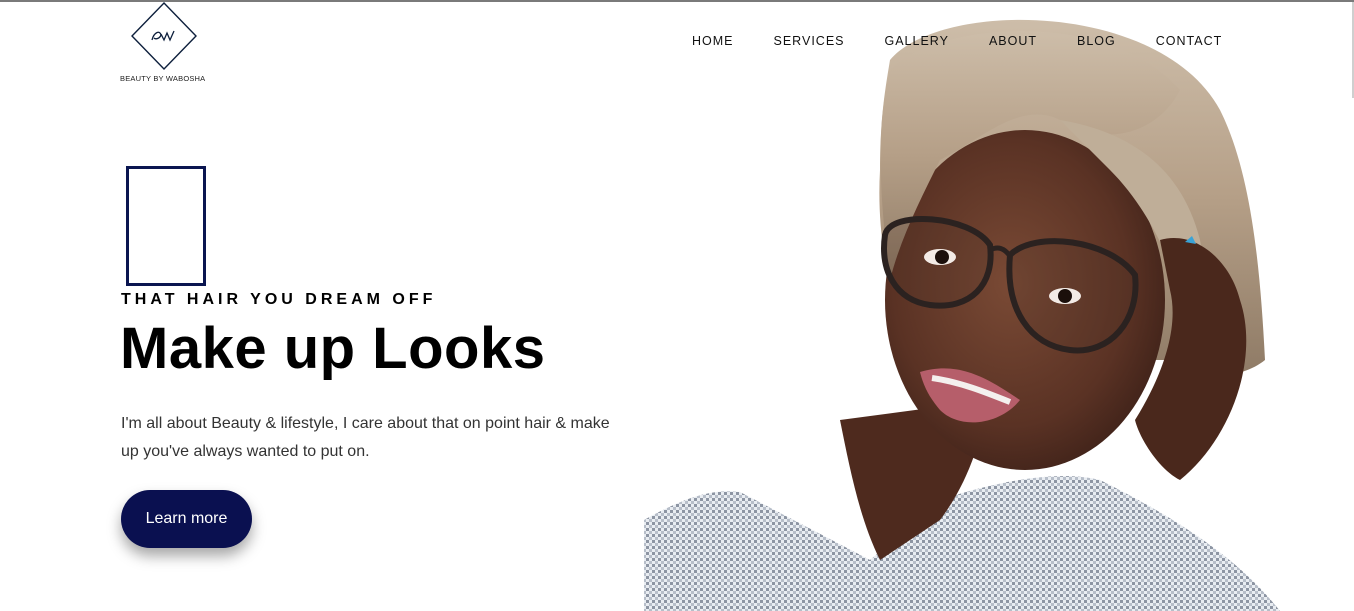 The image size is (1354, 611). I want to click on nav-about: ABOUT, so click(1013, 41).